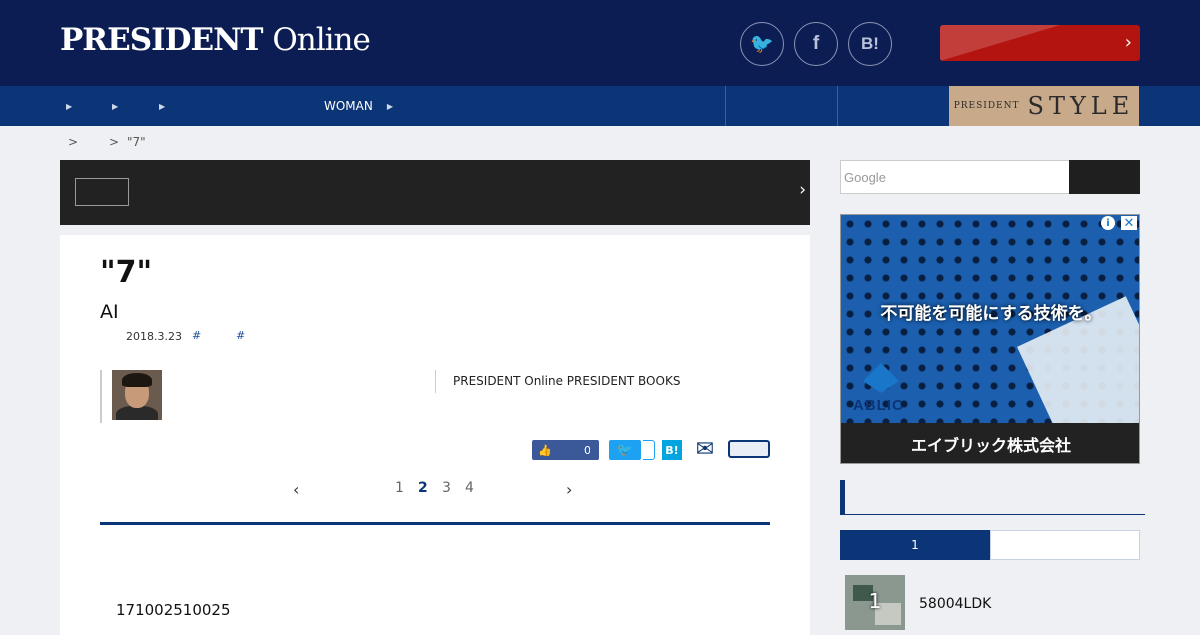 The width and height of the screenshot is (1200, 635). What do you see at coordinates (672, 450) in the screenshot?
I see `hatena-bookmark-button: B!` at bounding box center [672, 450].